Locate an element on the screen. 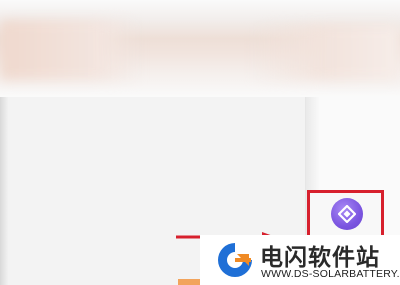 This screenshot has height=285, width=400. watermark-title: 电闪软件站 is located at coordinates (320, 258).